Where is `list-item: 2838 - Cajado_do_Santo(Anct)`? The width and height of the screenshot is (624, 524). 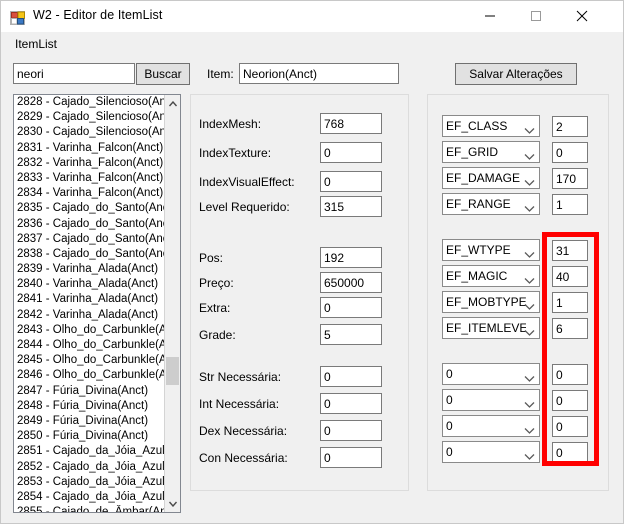 list-item: 2838 - Cajado_do_Santo(Anct) is located at coordinates (90, 254).